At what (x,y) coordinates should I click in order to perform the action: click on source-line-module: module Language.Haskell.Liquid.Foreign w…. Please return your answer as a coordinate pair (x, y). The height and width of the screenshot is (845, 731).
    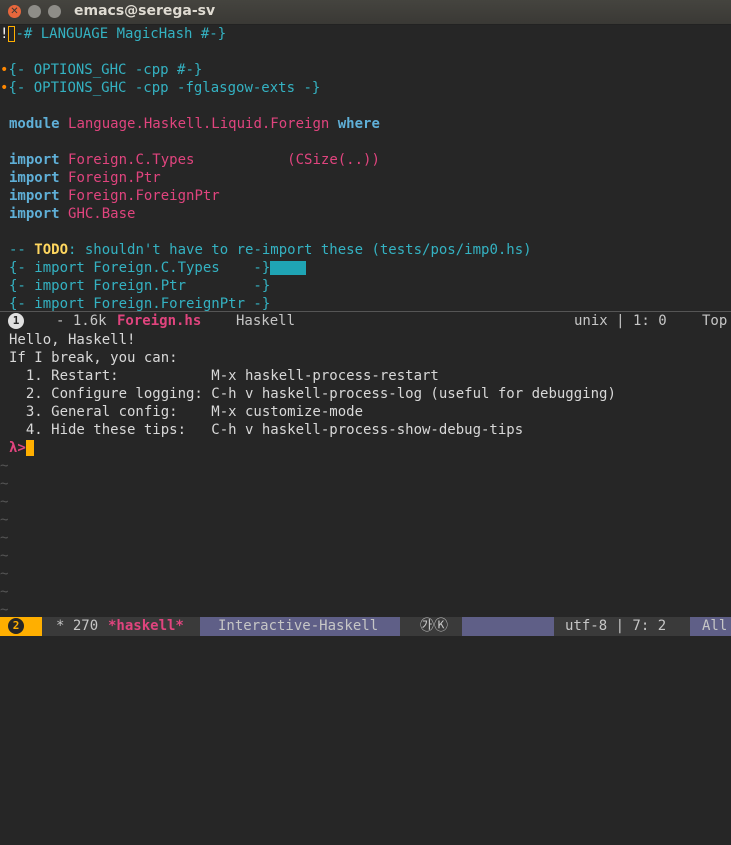
    Looking at the image, I should click on (194, 124).